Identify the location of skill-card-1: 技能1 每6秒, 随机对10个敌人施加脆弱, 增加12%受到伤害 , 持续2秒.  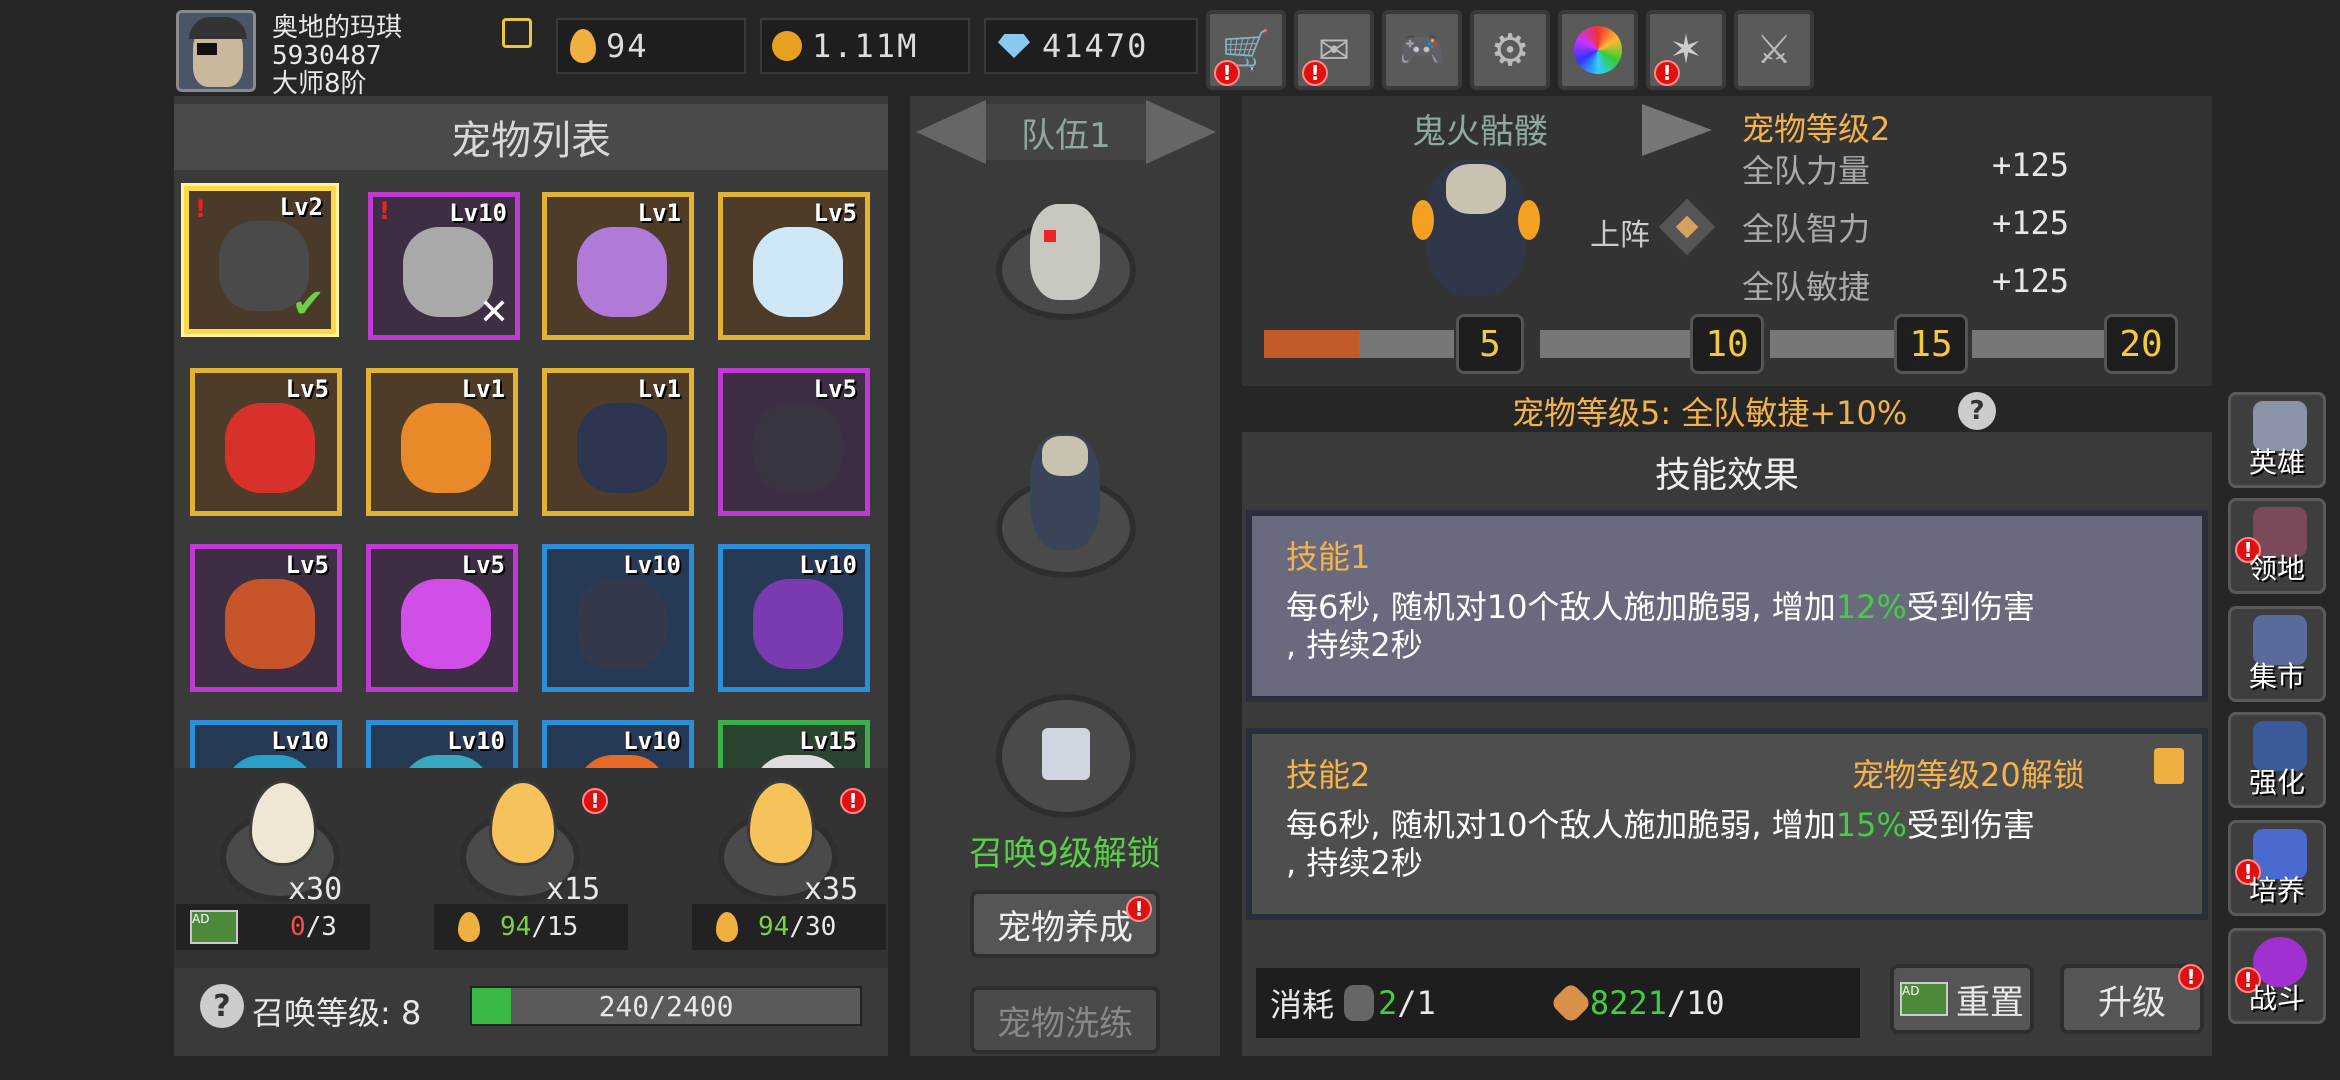
(1727, 606).